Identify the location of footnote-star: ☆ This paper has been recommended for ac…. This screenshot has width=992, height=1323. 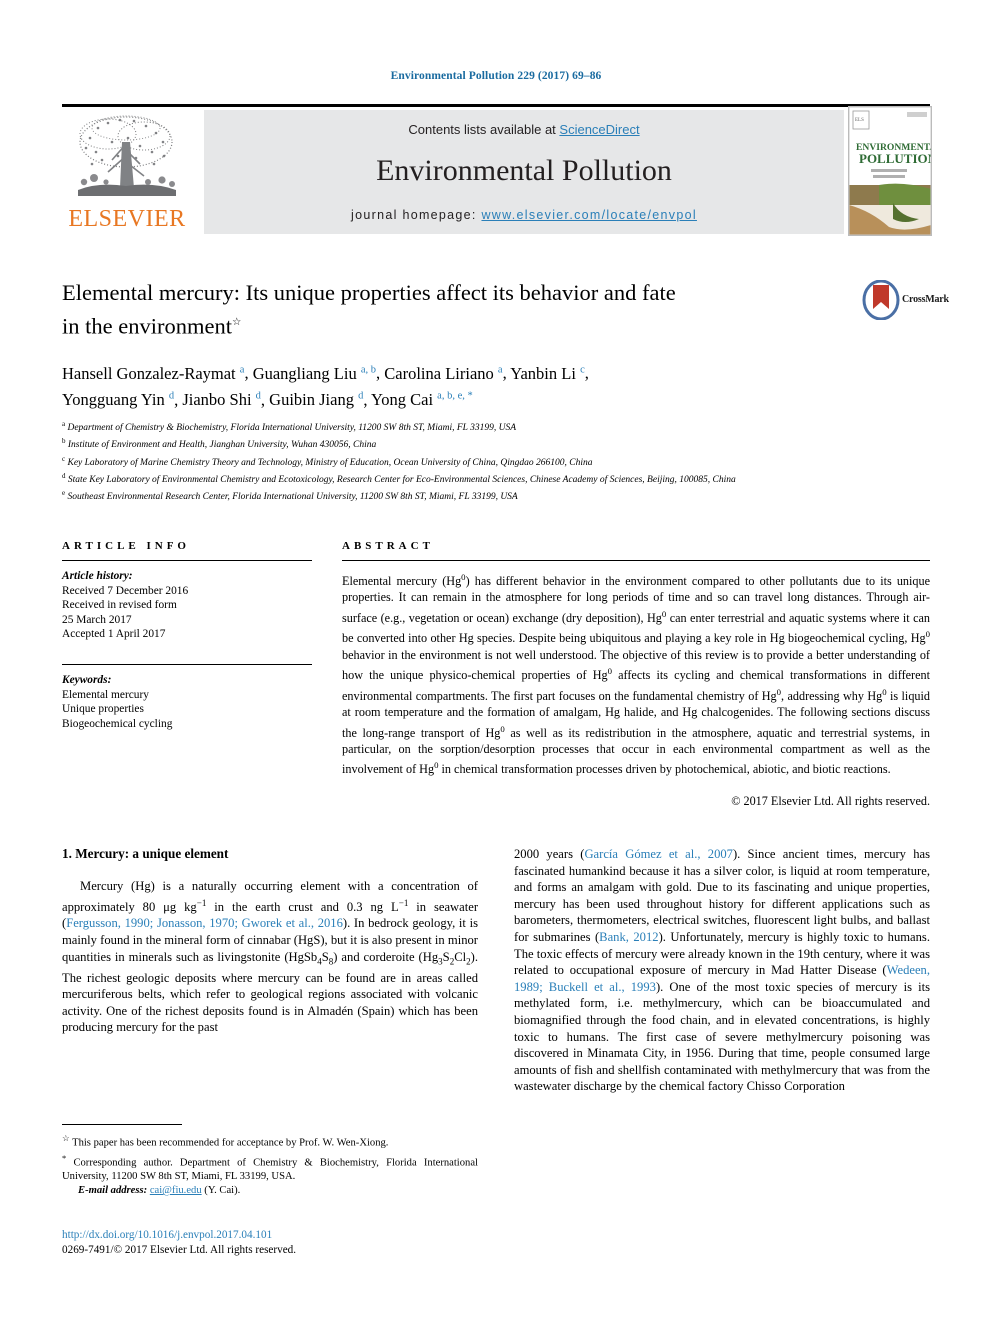
(270, 1141).